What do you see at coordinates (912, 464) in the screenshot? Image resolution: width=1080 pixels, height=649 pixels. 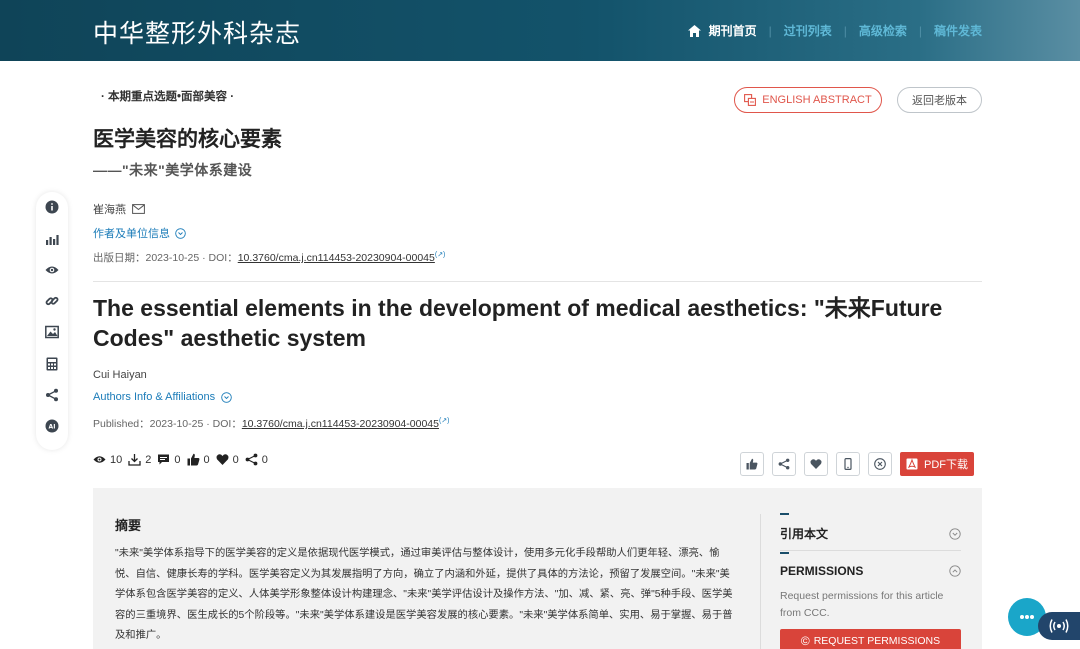 I see `pdf-icon` at bounding box center [912, 464].